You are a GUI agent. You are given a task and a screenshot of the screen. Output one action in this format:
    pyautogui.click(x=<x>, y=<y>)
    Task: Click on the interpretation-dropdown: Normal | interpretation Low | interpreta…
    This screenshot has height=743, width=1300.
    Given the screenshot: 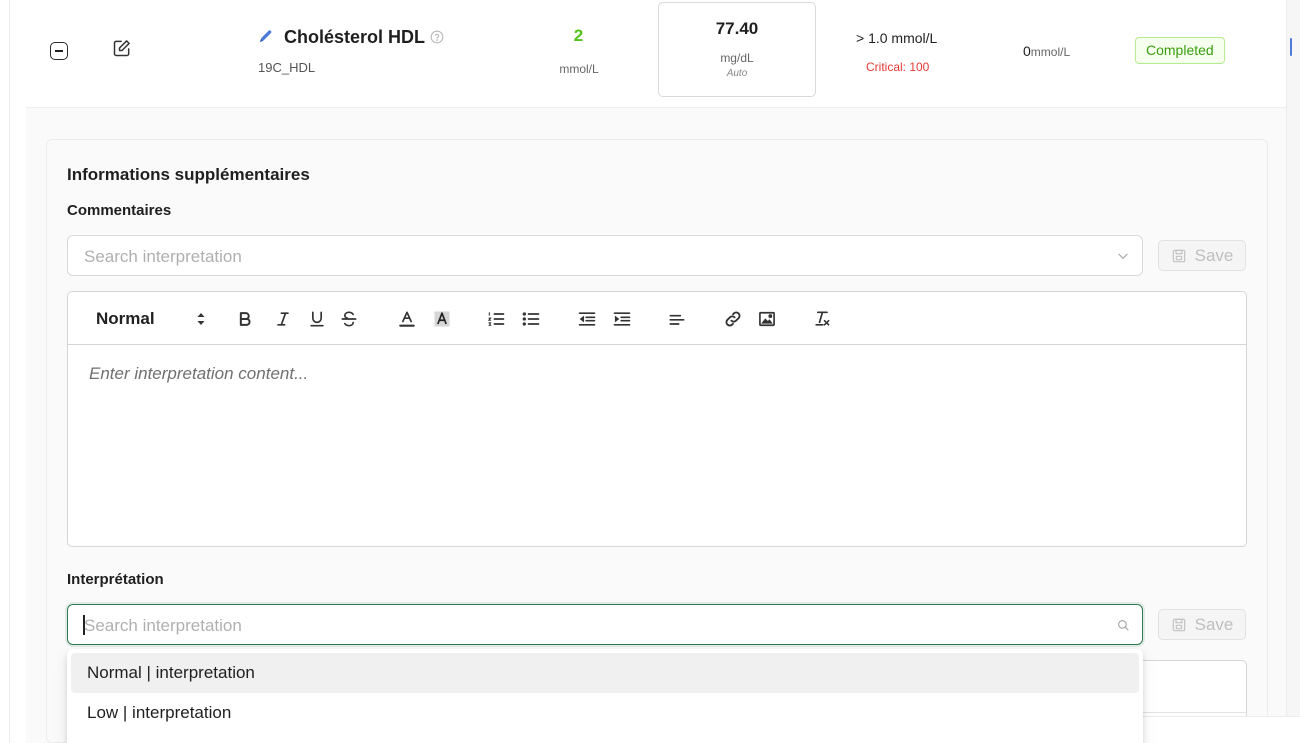 What is the action you would take?
    pyautogui.click(x=605, y=696)
    